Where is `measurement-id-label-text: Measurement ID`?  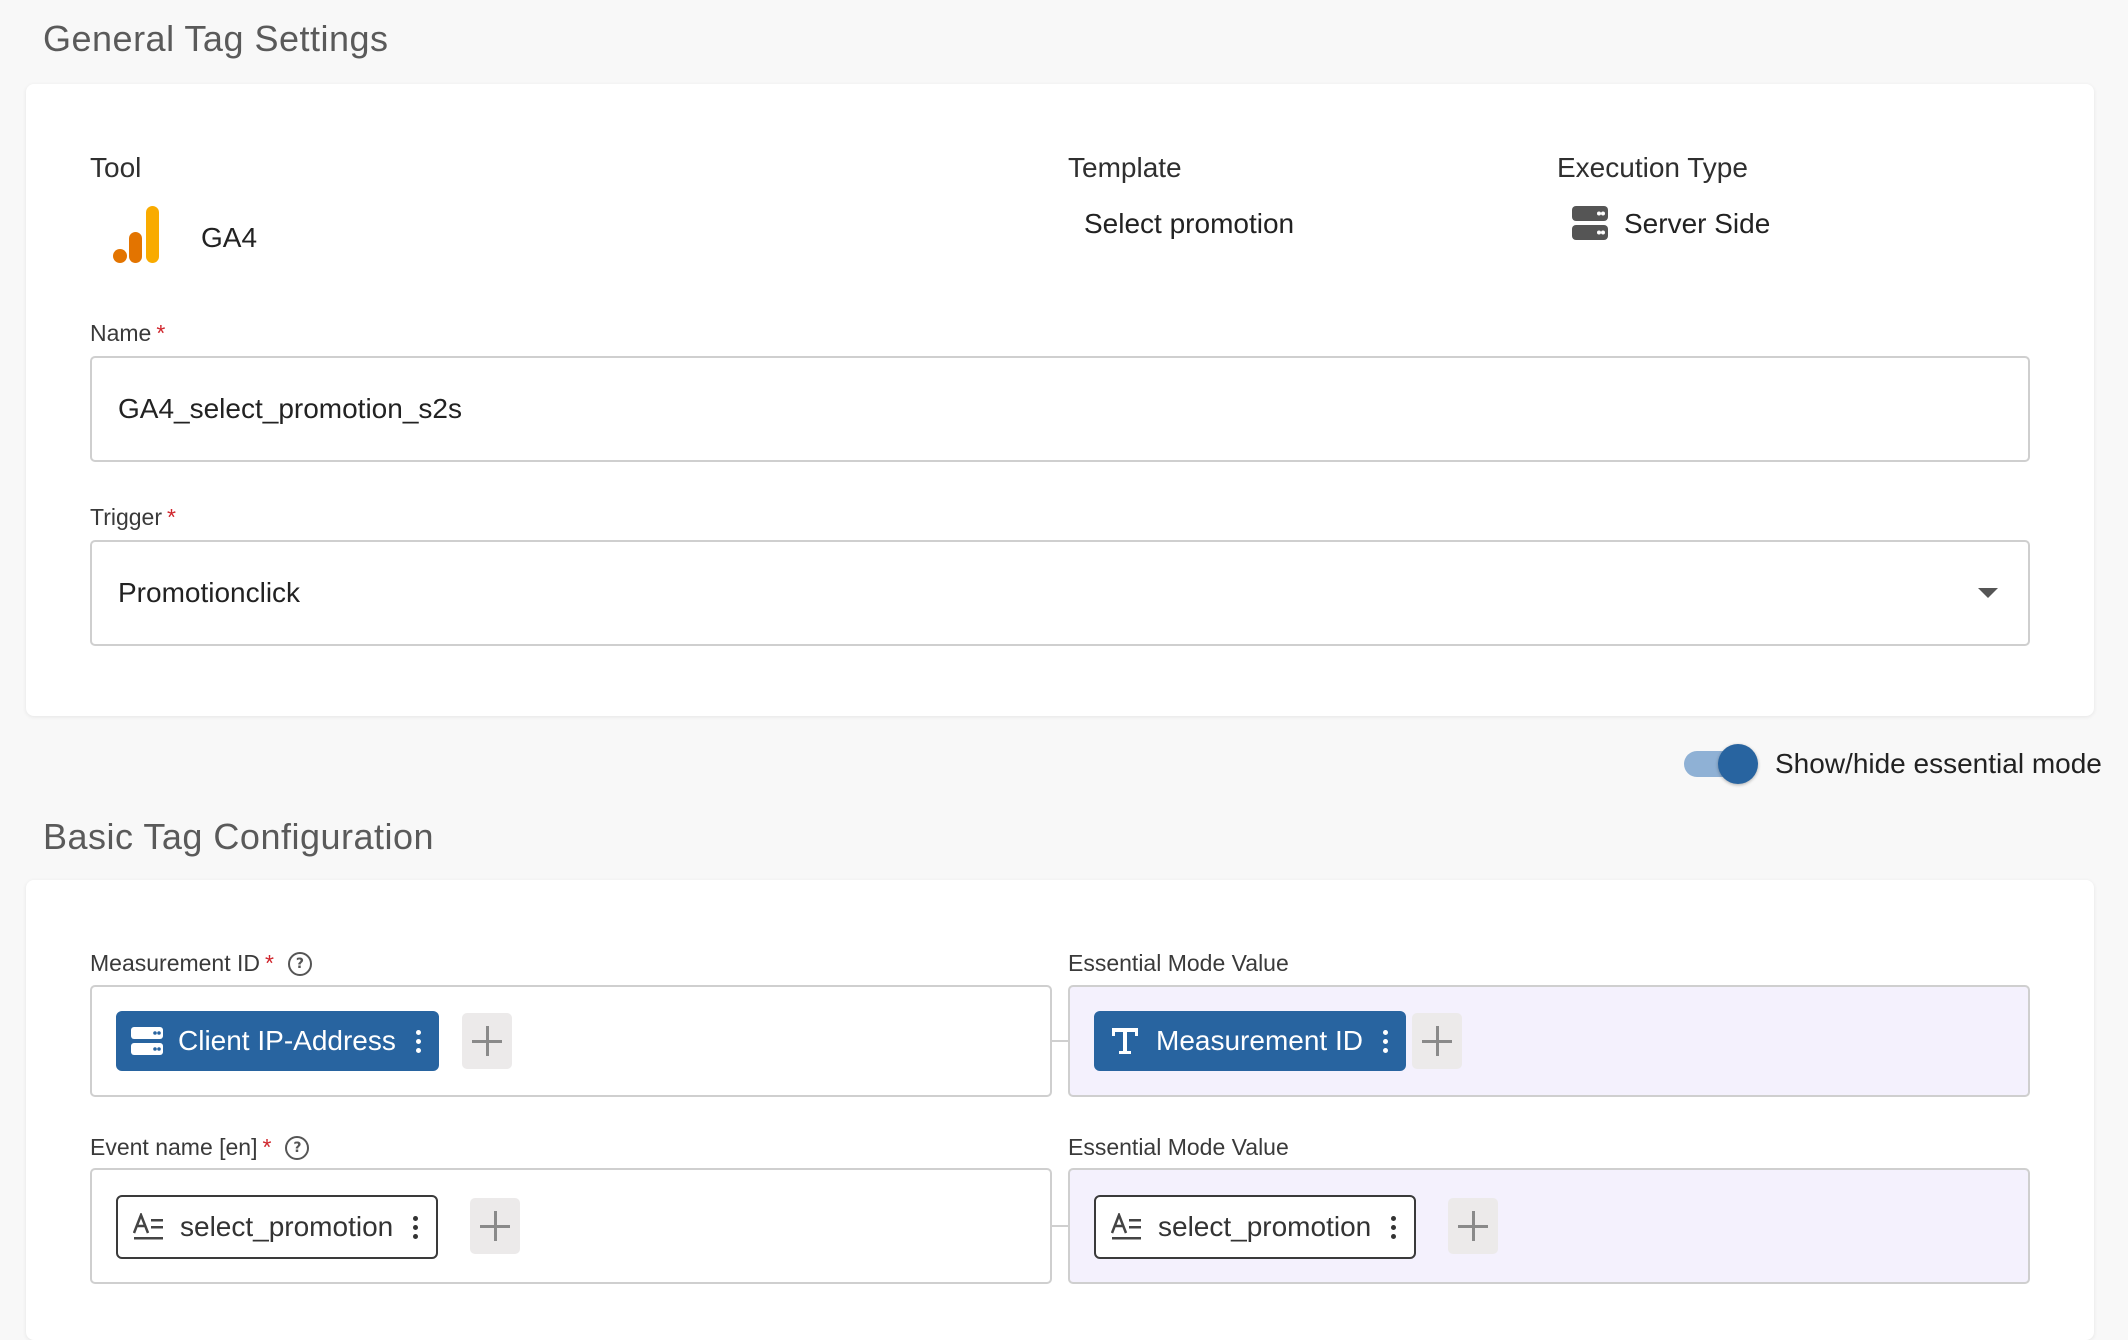
measurement-id-label-text: Measurement ID is located at coordinates (175, 963).